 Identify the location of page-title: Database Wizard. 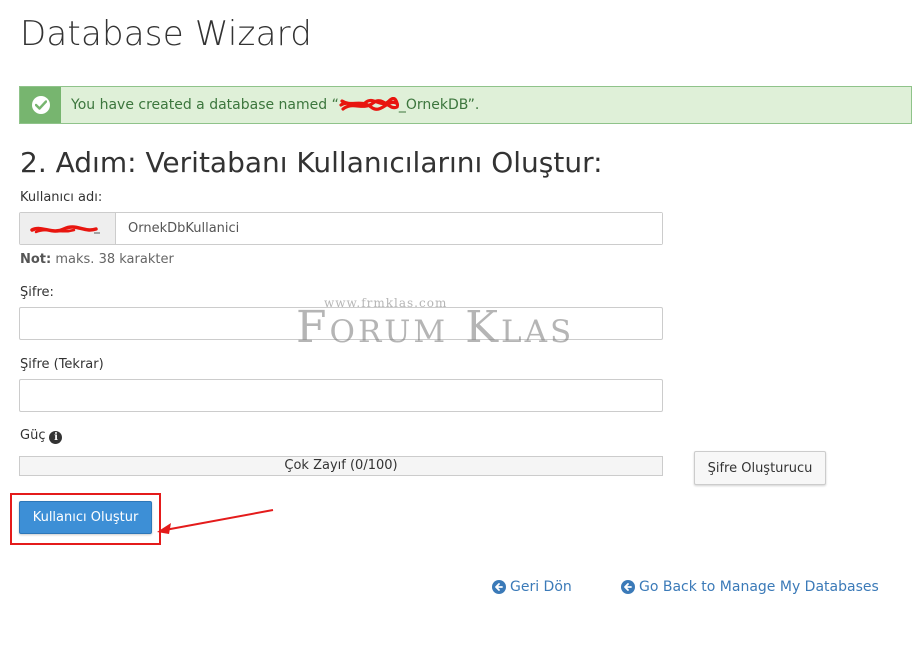
(166, 34).